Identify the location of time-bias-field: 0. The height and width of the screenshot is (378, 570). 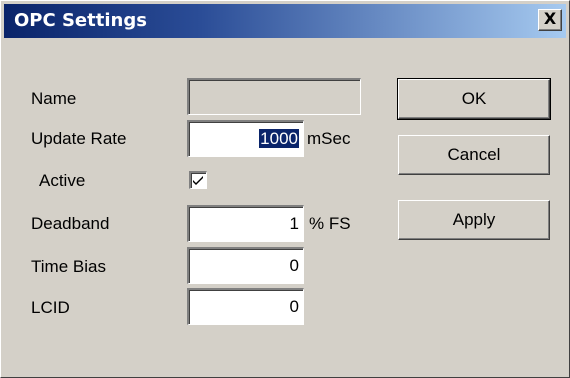
(245, 265).